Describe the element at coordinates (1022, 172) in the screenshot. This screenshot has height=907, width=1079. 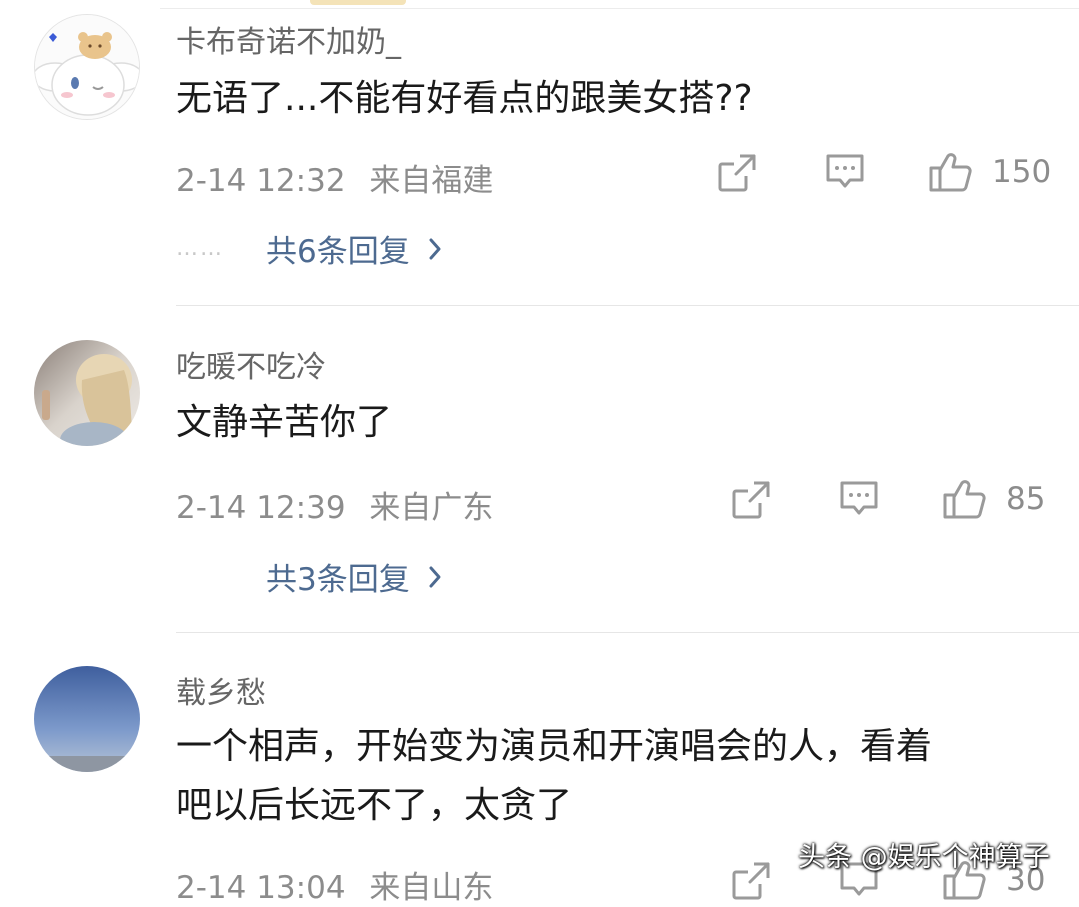
I see `like-count: 150` at that location.